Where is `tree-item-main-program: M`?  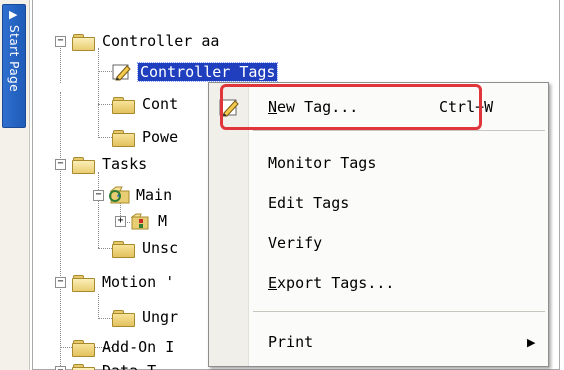
tree-item-main-program: M is located at coordinates (149, 221).